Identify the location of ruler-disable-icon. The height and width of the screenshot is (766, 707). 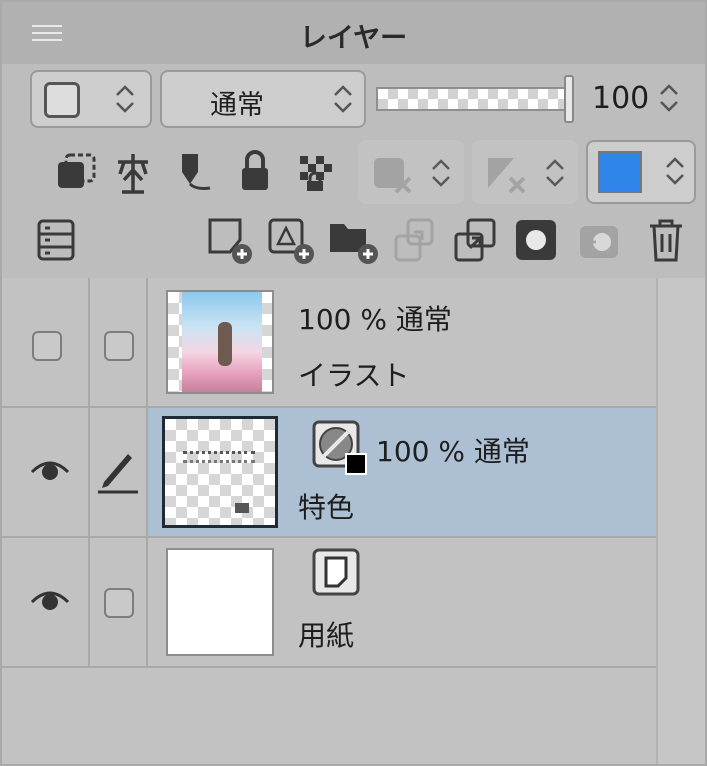
(507, 174).